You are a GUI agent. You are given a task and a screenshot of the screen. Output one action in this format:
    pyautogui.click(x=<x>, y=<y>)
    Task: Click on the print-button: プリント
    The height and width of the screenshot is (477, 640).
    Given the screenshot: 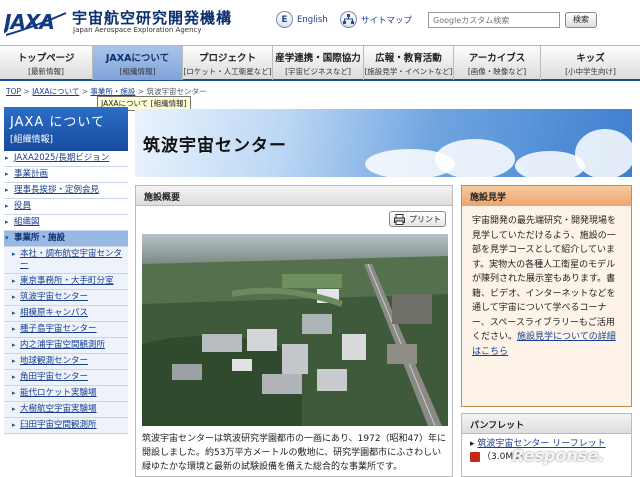 What is the action you would take?
    pyautogui.click(x=417, y=219)
    